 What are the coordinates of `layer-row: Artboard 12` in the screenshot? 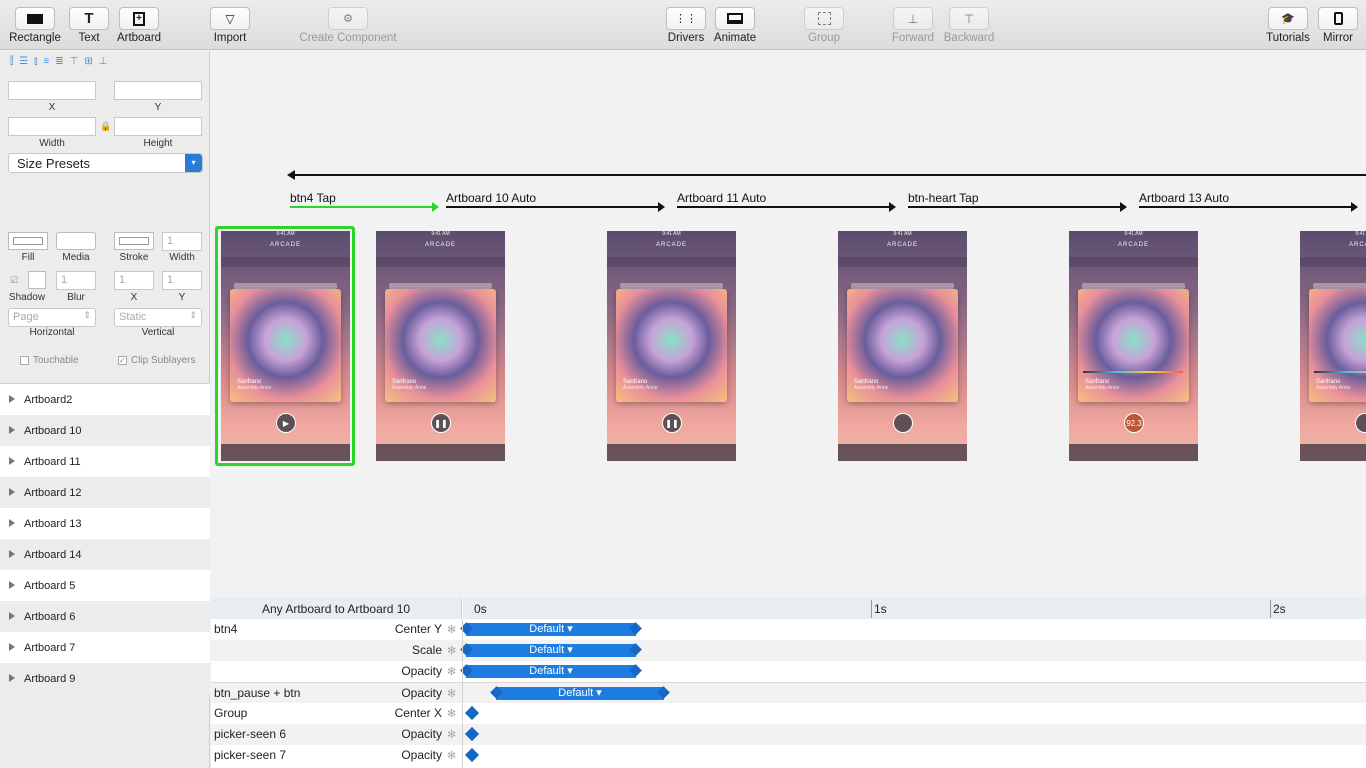 It's located at (105, 492).